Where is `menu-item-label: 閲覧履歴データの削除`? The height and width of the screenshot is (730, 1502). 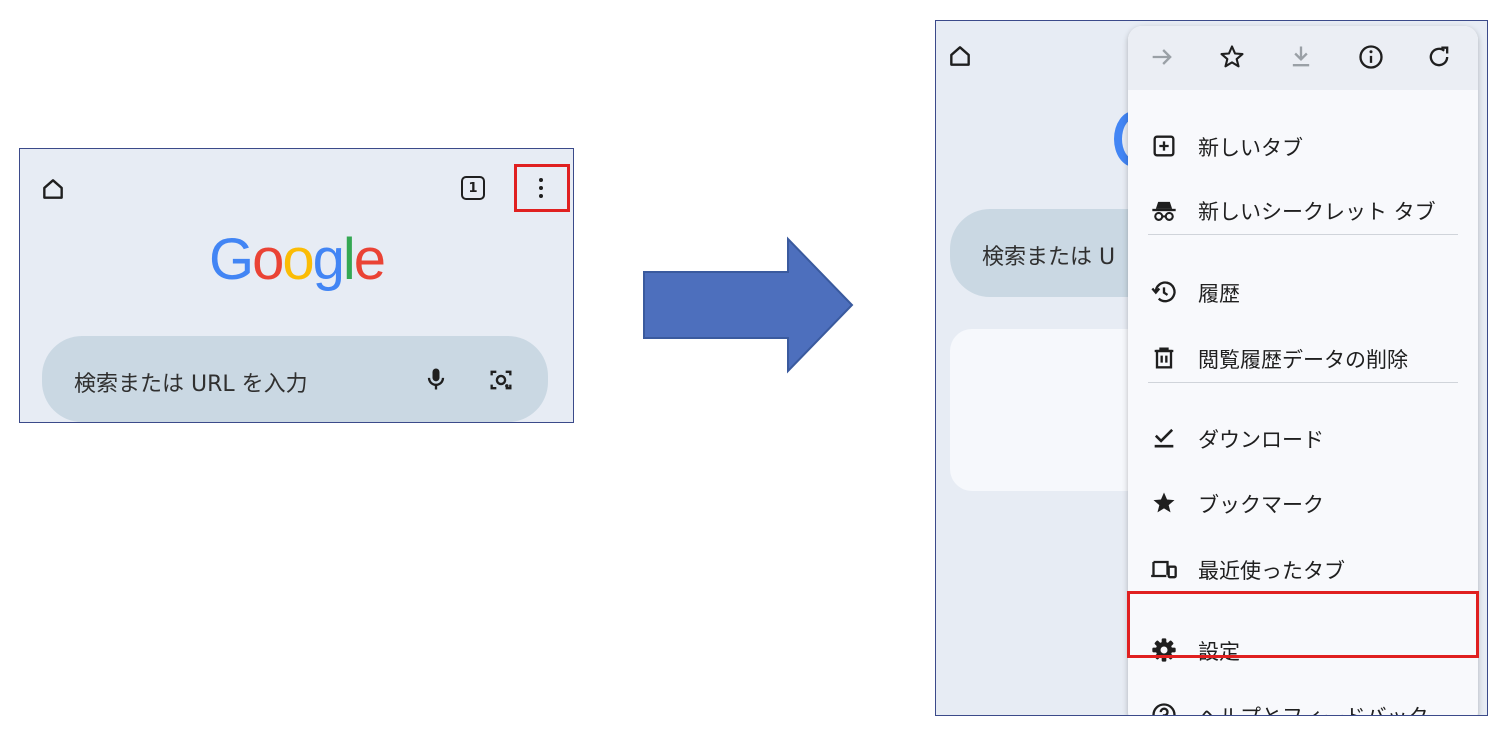 menu-item-label: 閲覧履歴データの削除 is located at coordinates (1303, 360).